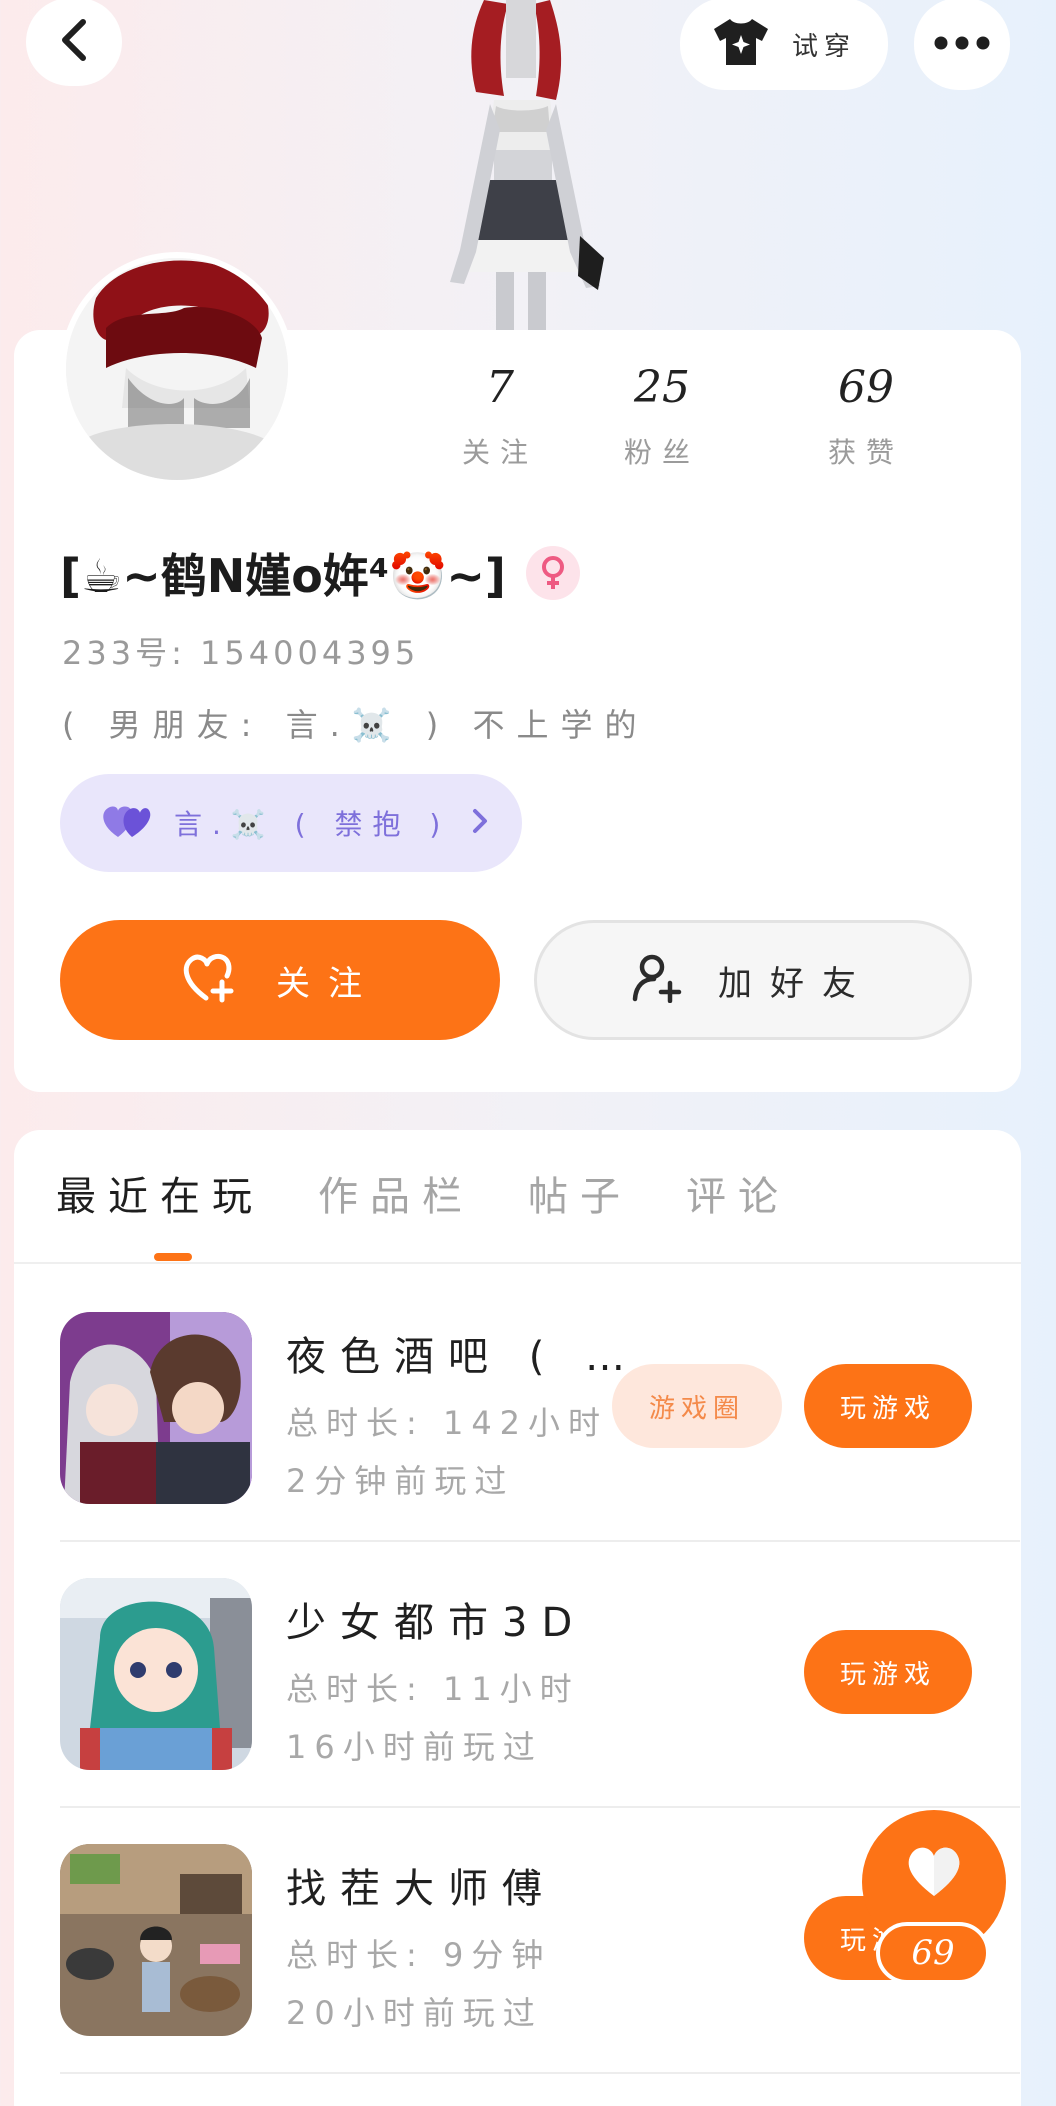  What do you see at coordinates (156, 1674) in the screenshot?
I see `game-icon-girl-city` at bounding box center [156, 1674].